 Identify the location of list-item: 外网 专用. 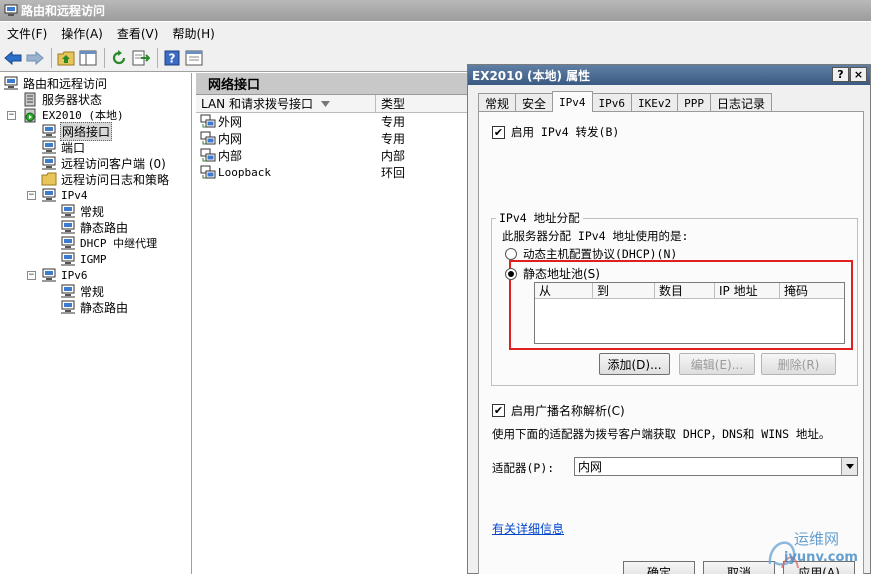
(332, 121).